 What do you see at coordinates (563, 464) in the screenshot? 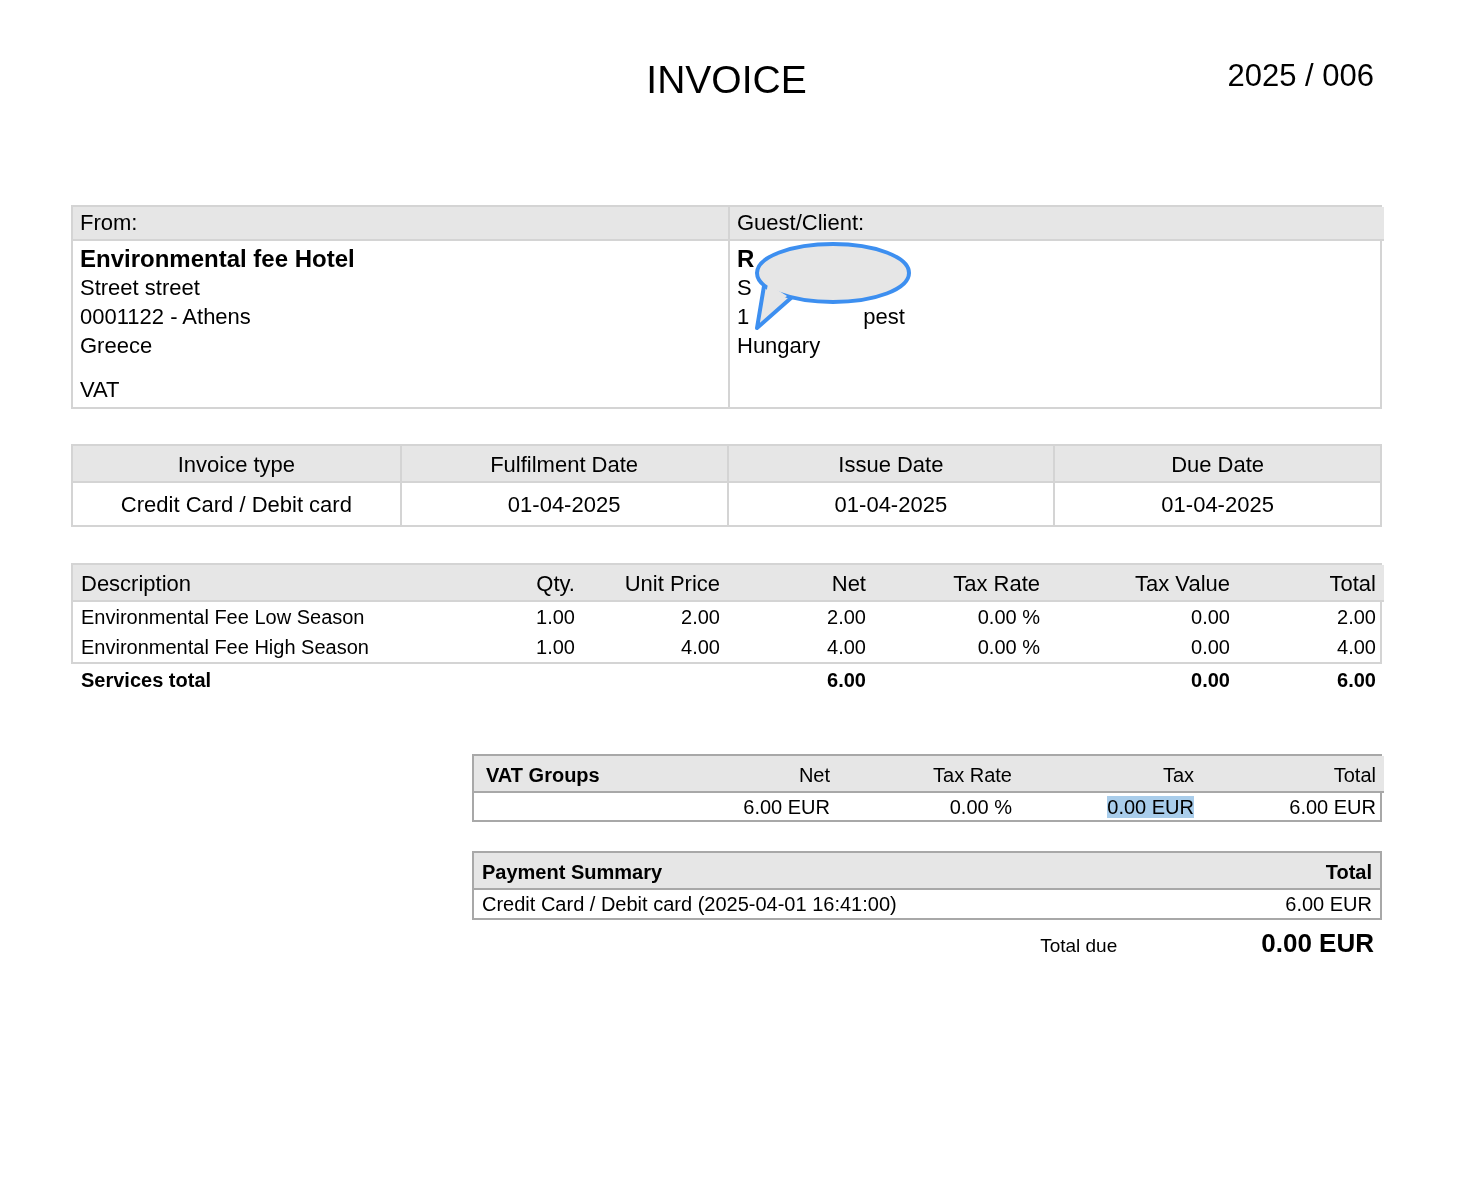
I see `column-header: Fulfilment Date` at bounding box center [563, 464].